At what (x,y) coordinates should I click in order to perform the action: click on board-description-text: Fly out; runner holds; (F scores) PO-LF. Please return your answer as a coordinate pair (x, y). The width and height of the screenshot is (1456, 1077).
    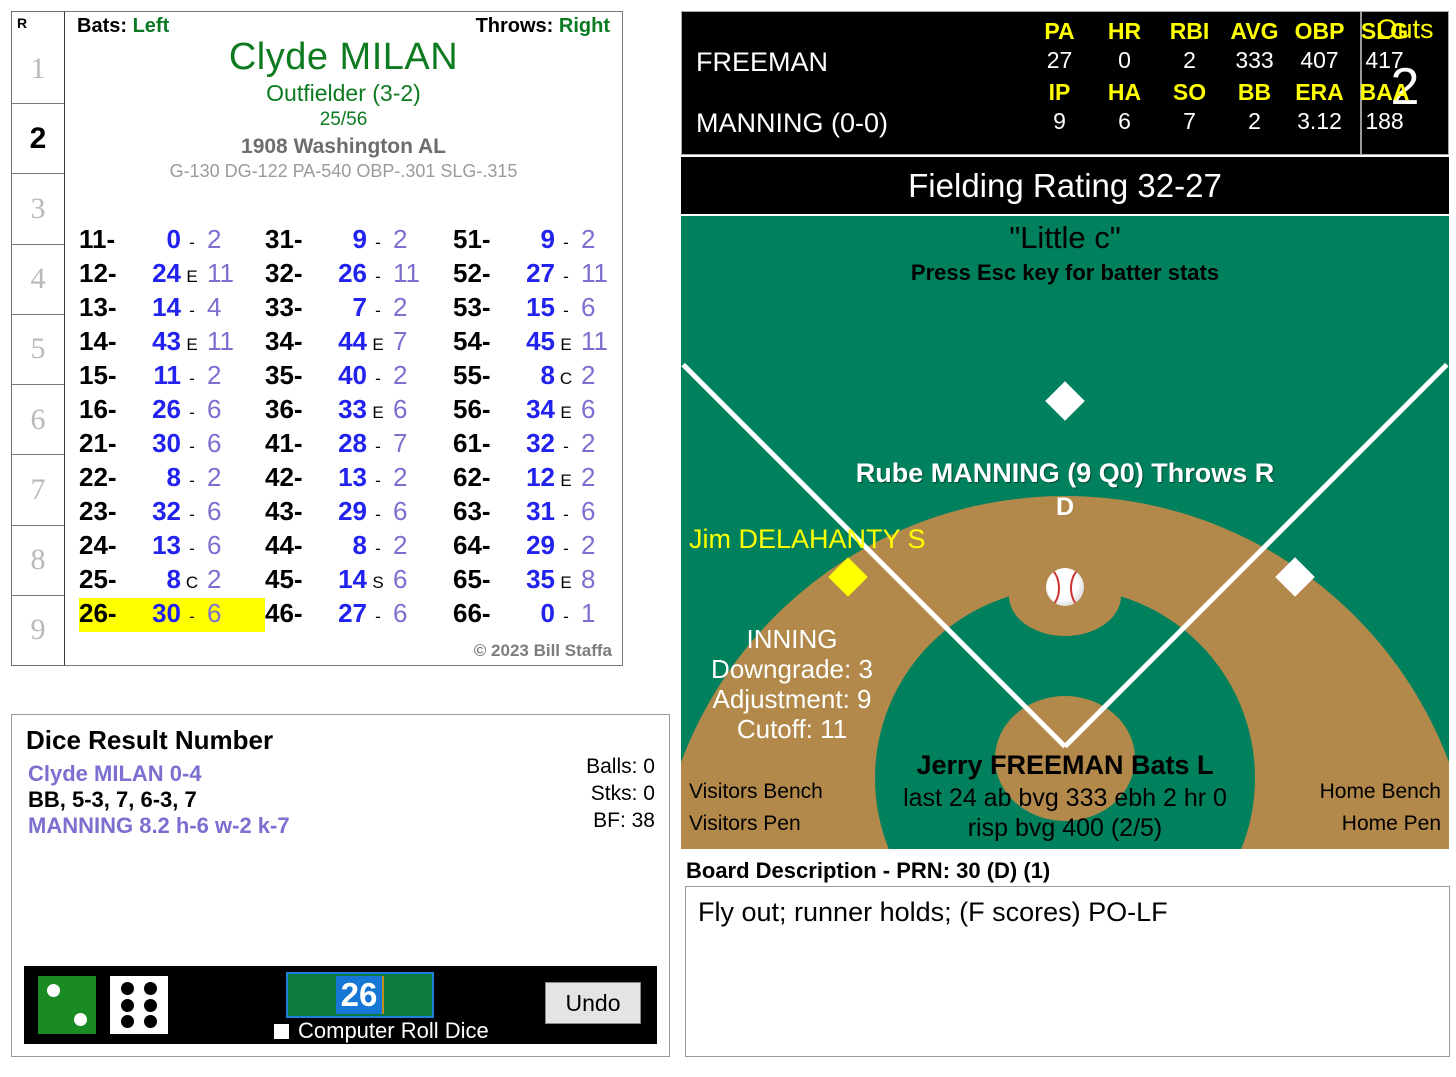
    Looking at the image, I should click on (933, 912).